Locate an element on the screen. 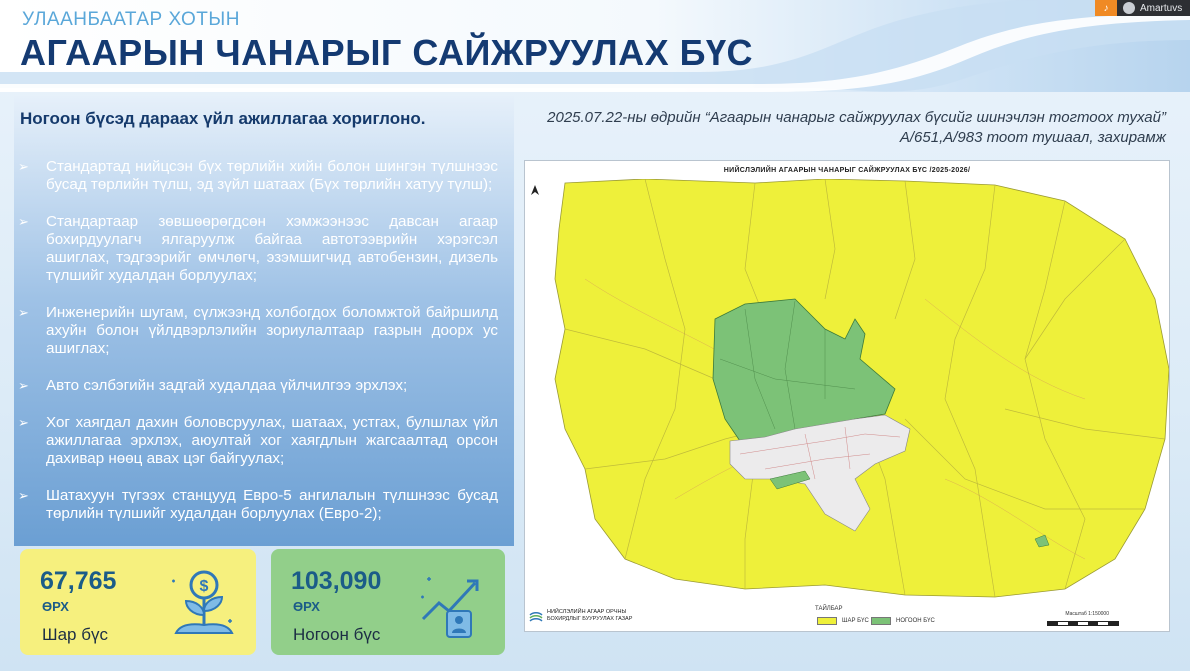 The image size is (1190, 671). presenter-bar: ♪ Amartuvs is located at coordinates (1142, 8).